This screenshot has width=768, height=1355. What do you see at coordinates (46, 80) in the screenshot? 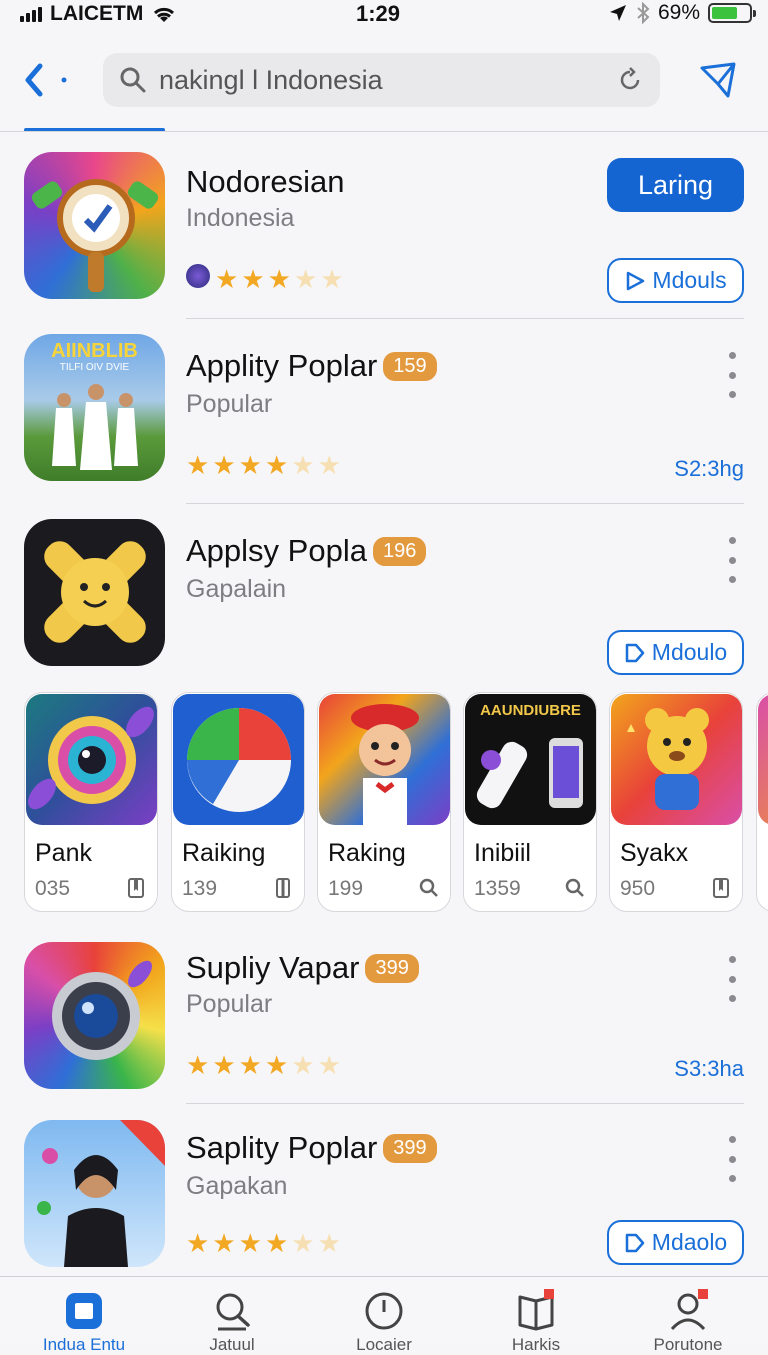
I see `chevron-left-icon` at bounding box center [46, 80].